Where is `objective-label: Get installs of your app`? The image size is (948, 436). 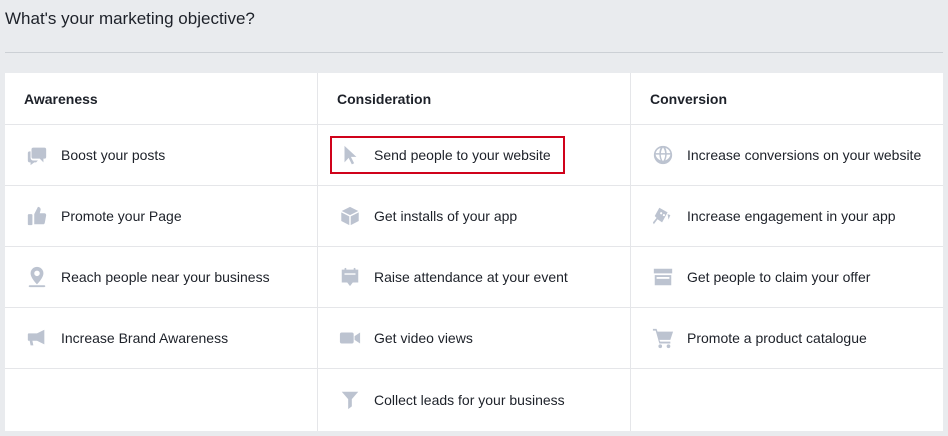 objective-label: Get installs of your app is located at coordinates (446, 216).